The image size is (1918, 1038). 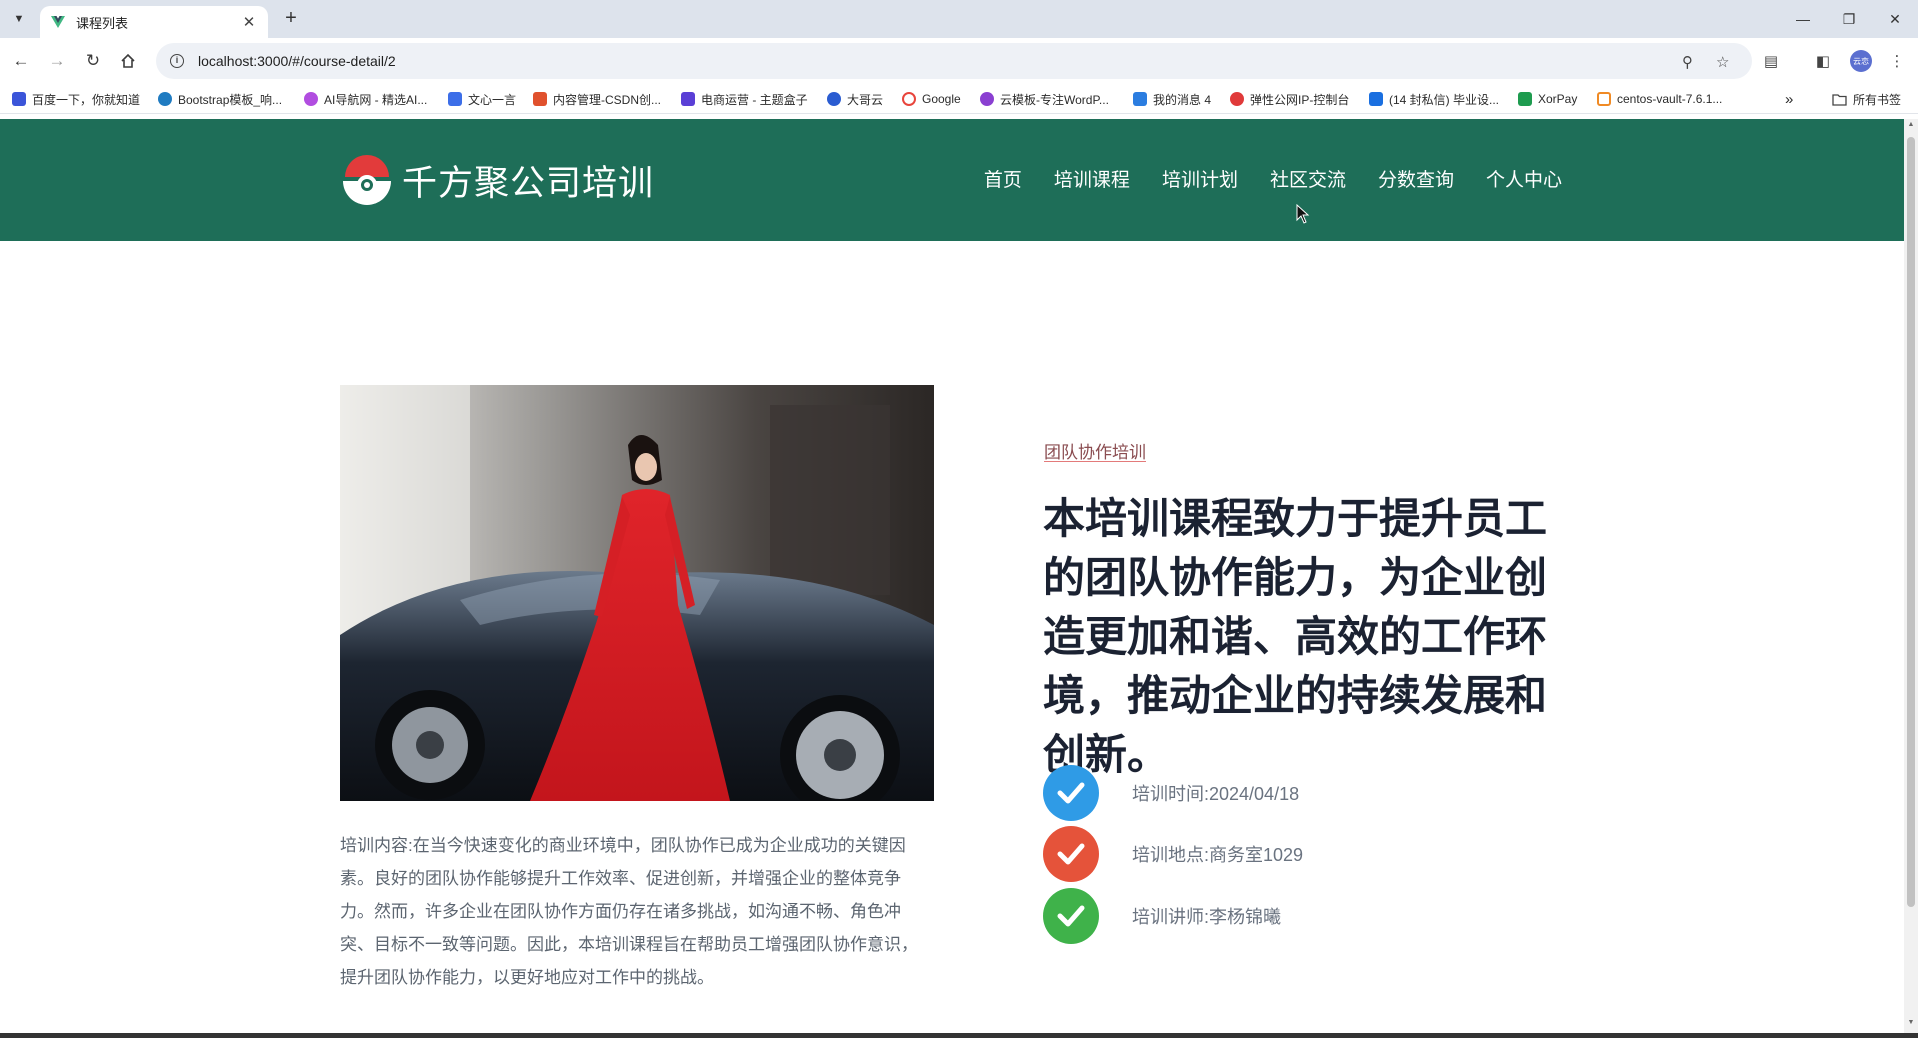 What do you see at coordinates (637, 593) in the screenshot?
I see `course-image` at bounding box center [637, 593].